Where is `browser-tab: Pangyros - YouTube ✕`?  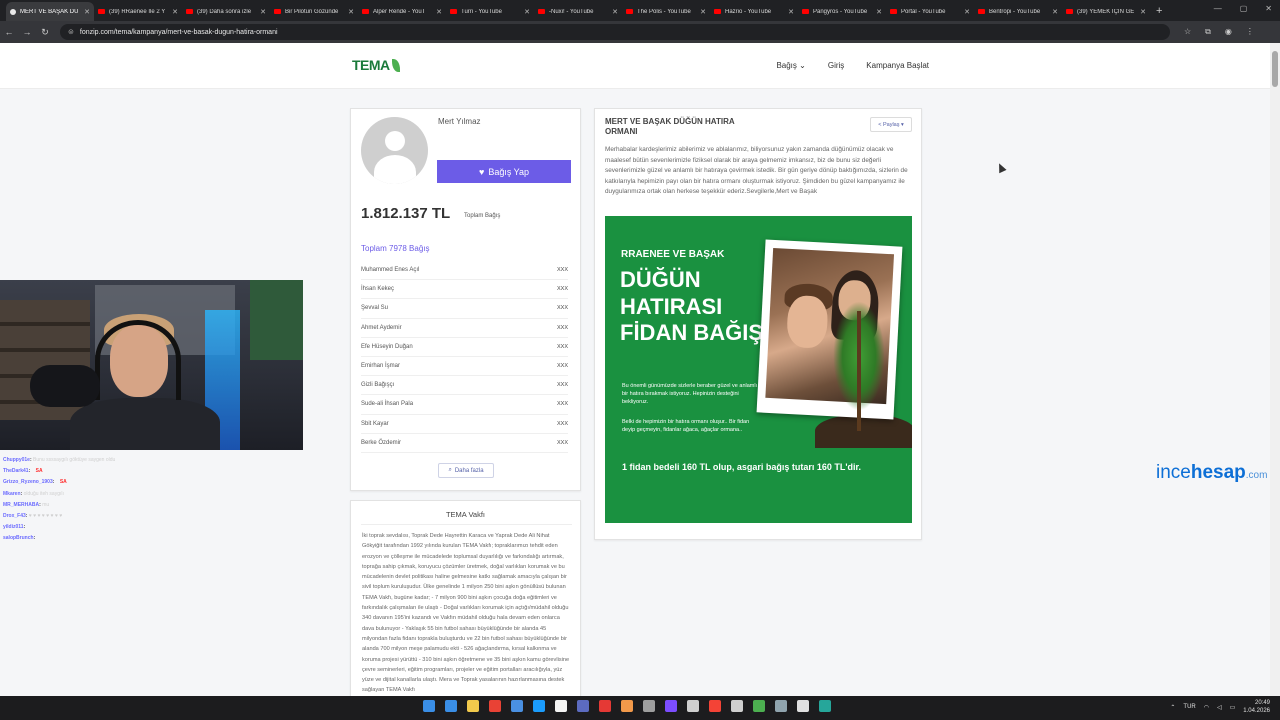
browser-tab: Pangyros - YouTube ✕ is located at coordinates (842, 11).